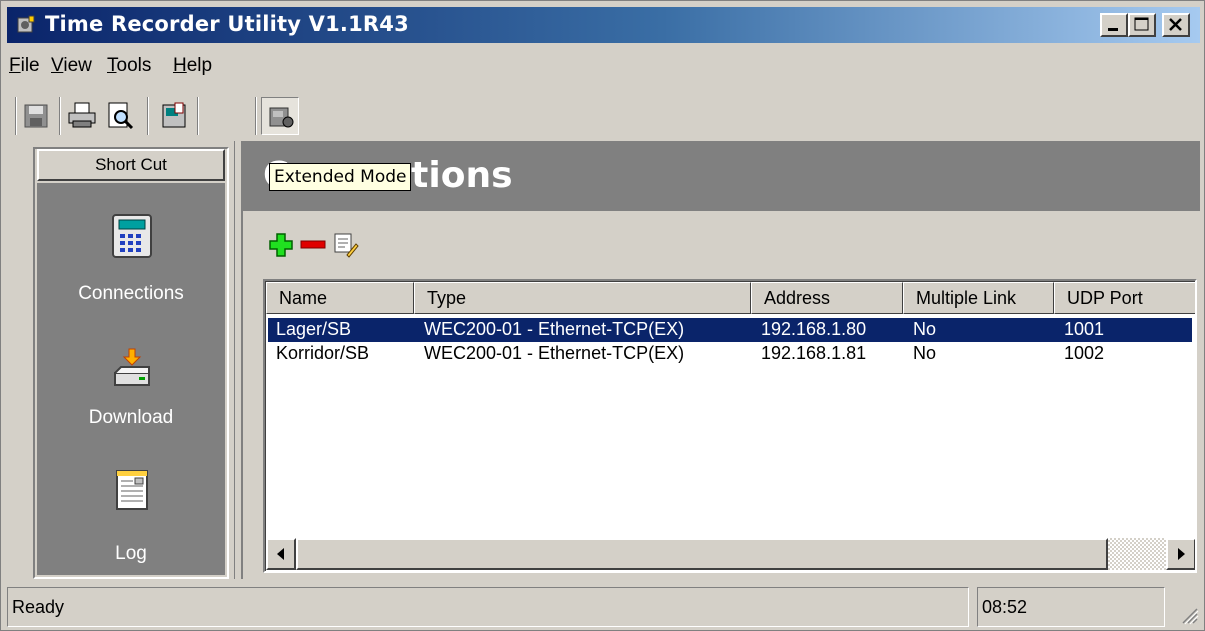  I want to click on save-button, so click(36, 116).